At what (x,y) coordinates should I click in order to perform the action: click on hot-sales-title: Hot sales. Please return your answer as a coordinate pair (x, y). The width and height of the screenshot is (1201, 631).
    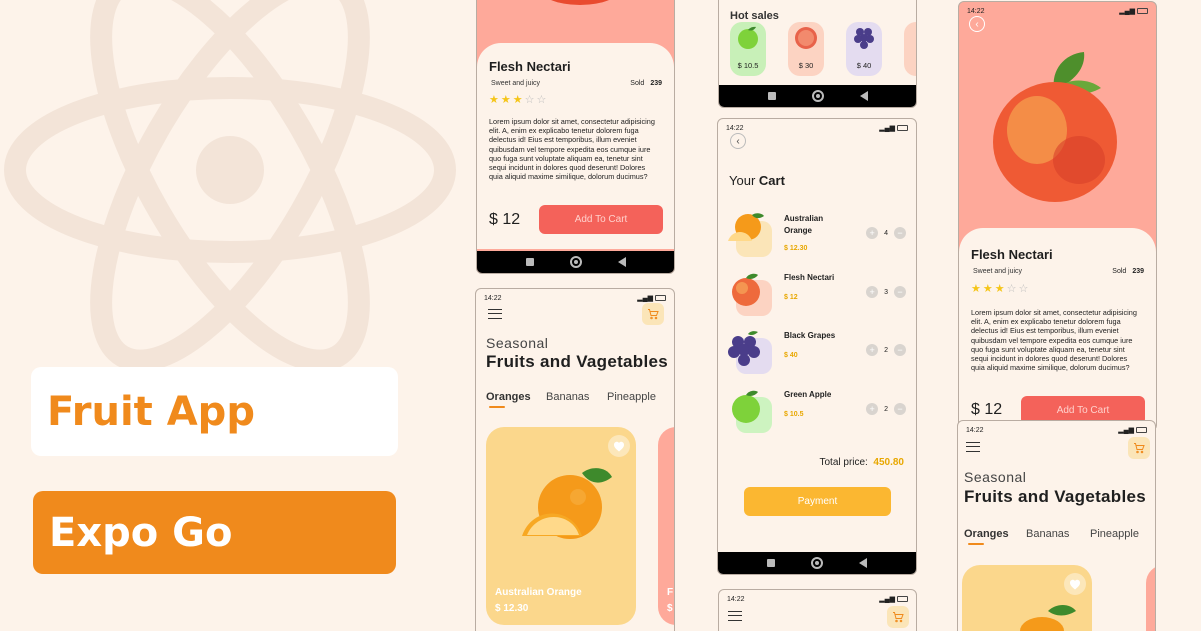
    Looking at the image, I should click on (754, 16).